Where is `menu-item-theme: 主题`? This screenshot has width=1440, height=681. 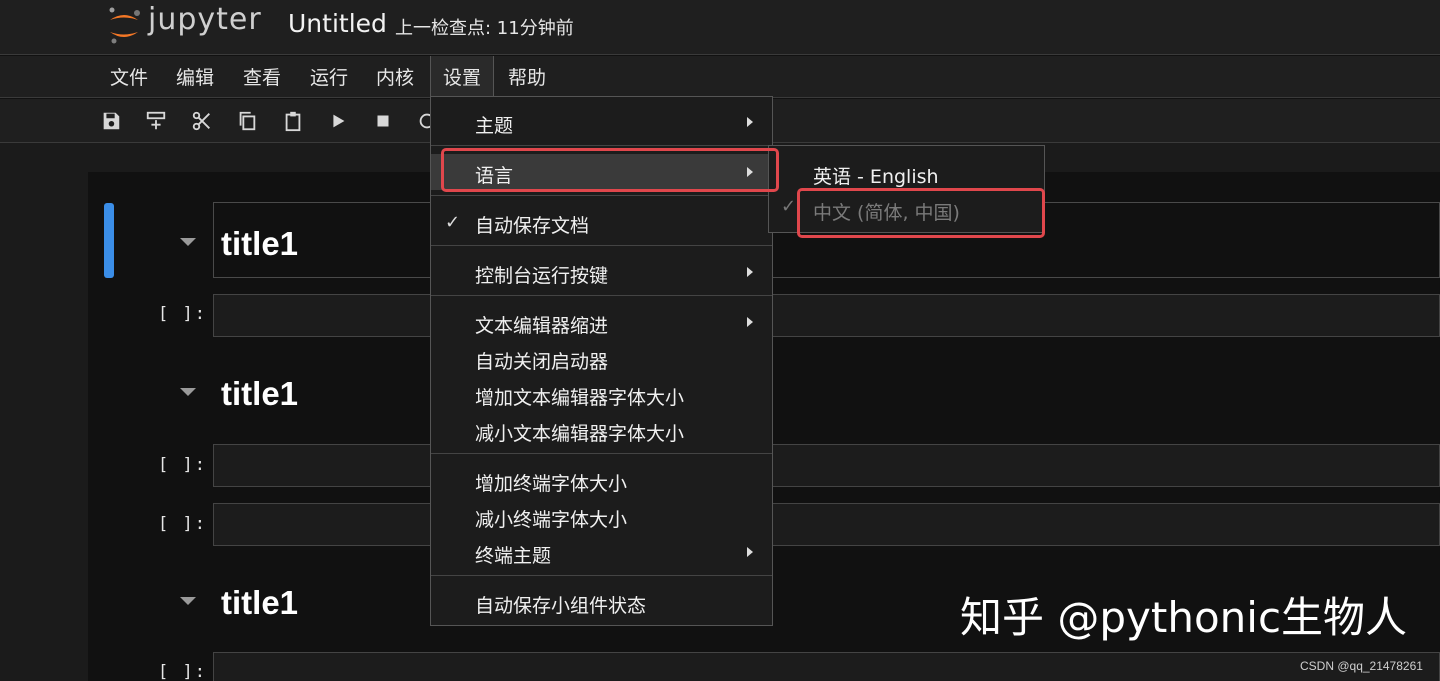 menu-item-theme: 主题 is located at coordinates (601, 122).